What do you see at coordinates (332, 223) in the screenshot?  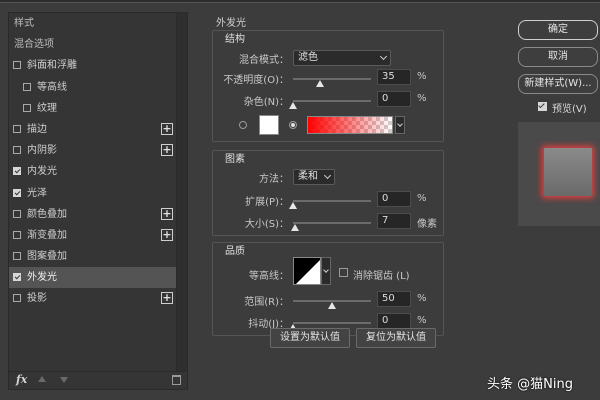 I see `size-slider` at bounding box center [332, 223].